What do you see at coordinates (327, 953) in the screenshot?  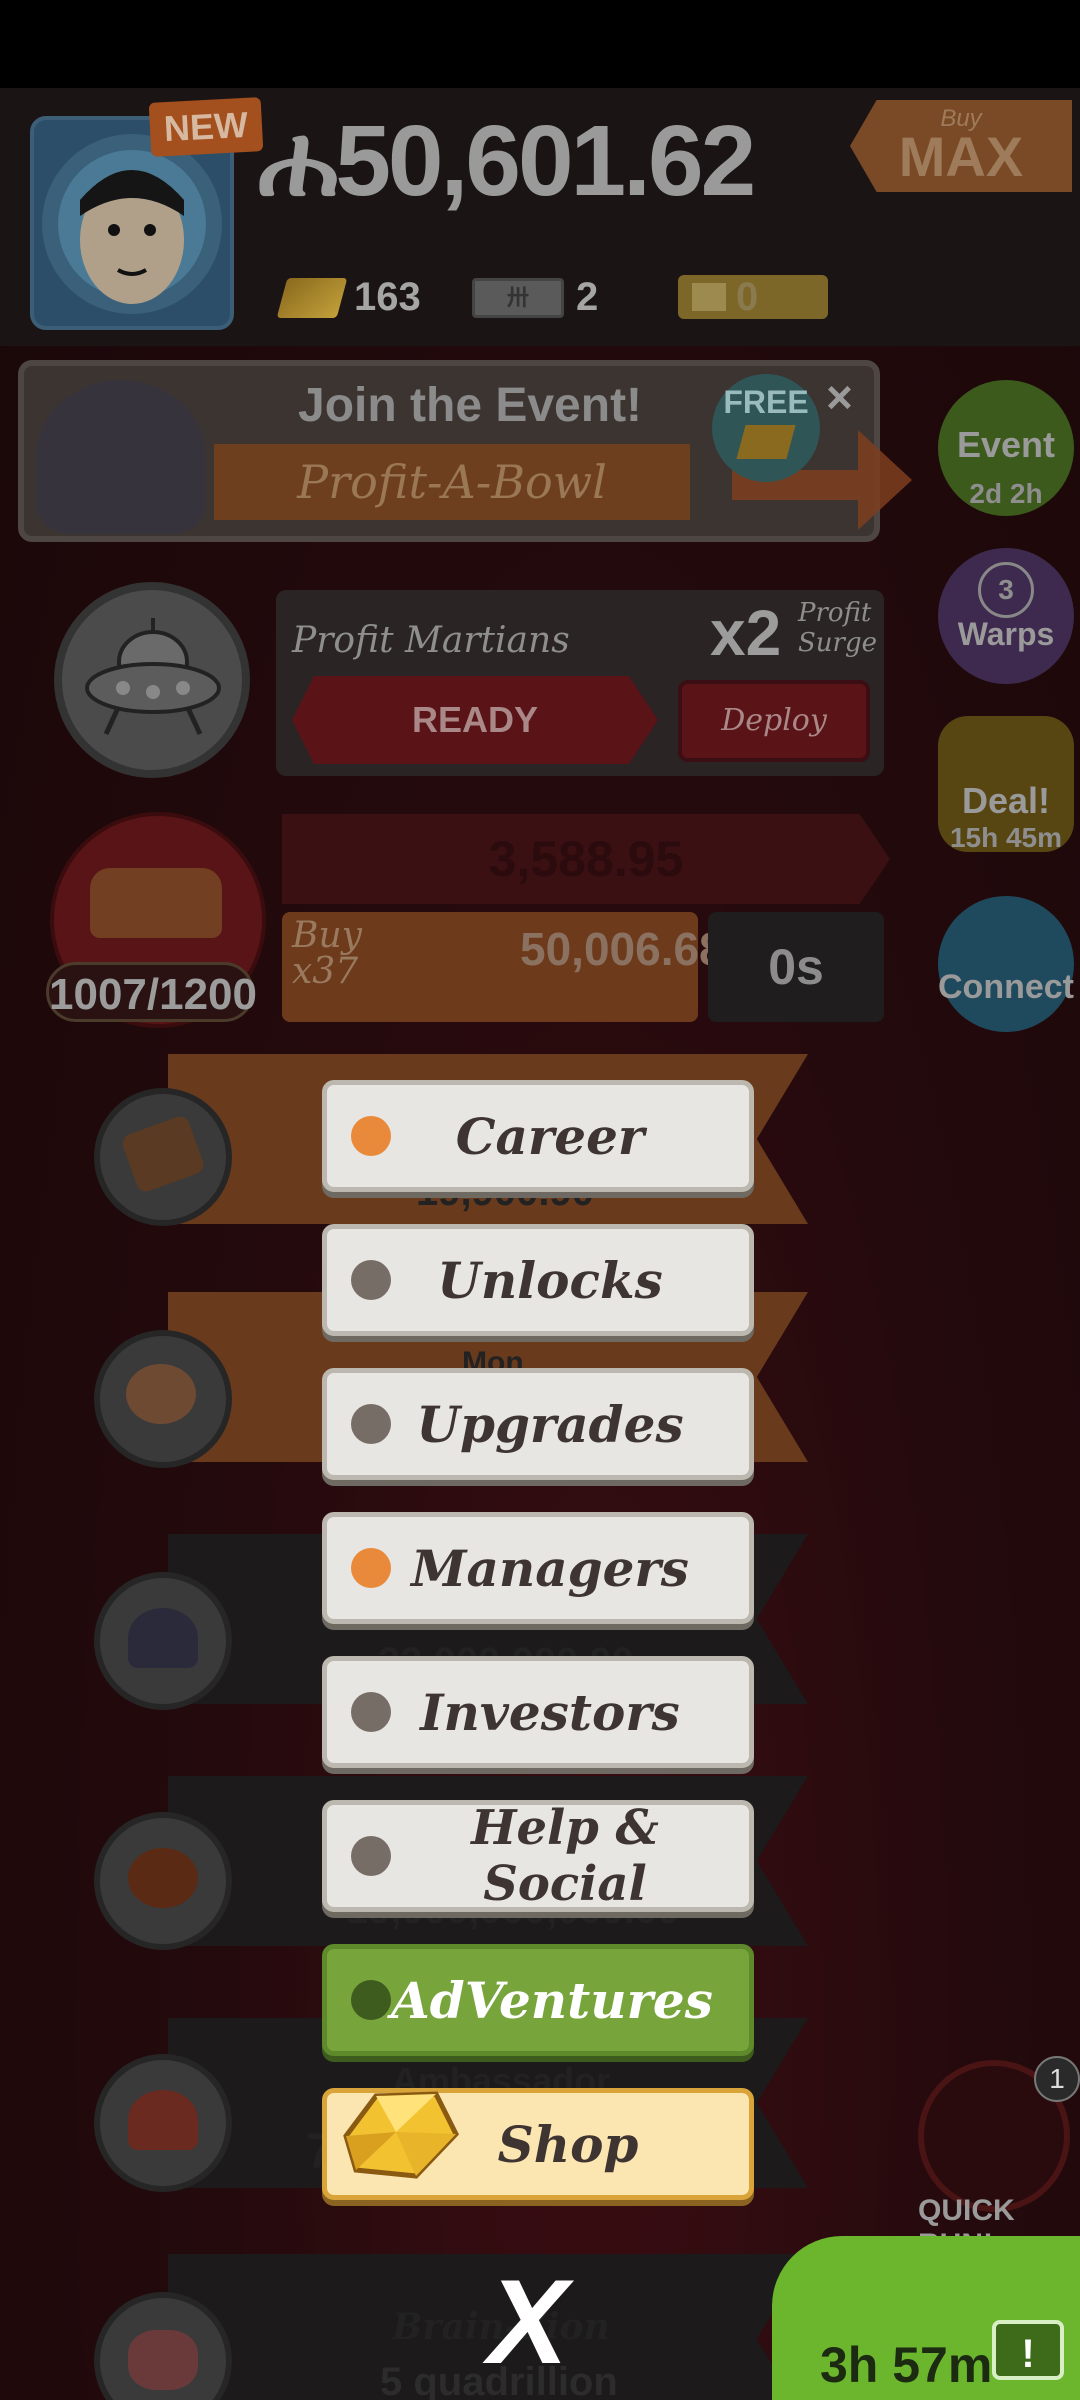 I see `buy-quantity-label: Buy x37` at bounding box center [327, 953].